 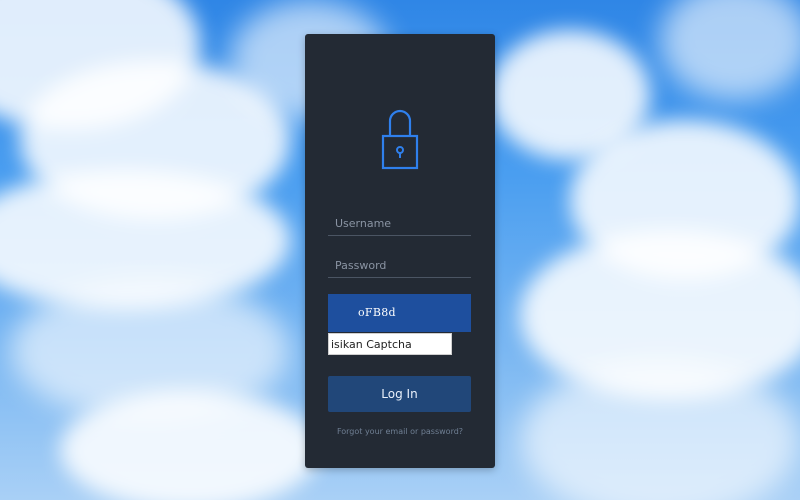 What do you see at coordinates (399, 224) in the screenshot?
I see `username-field` at bounding box center [399, 224].